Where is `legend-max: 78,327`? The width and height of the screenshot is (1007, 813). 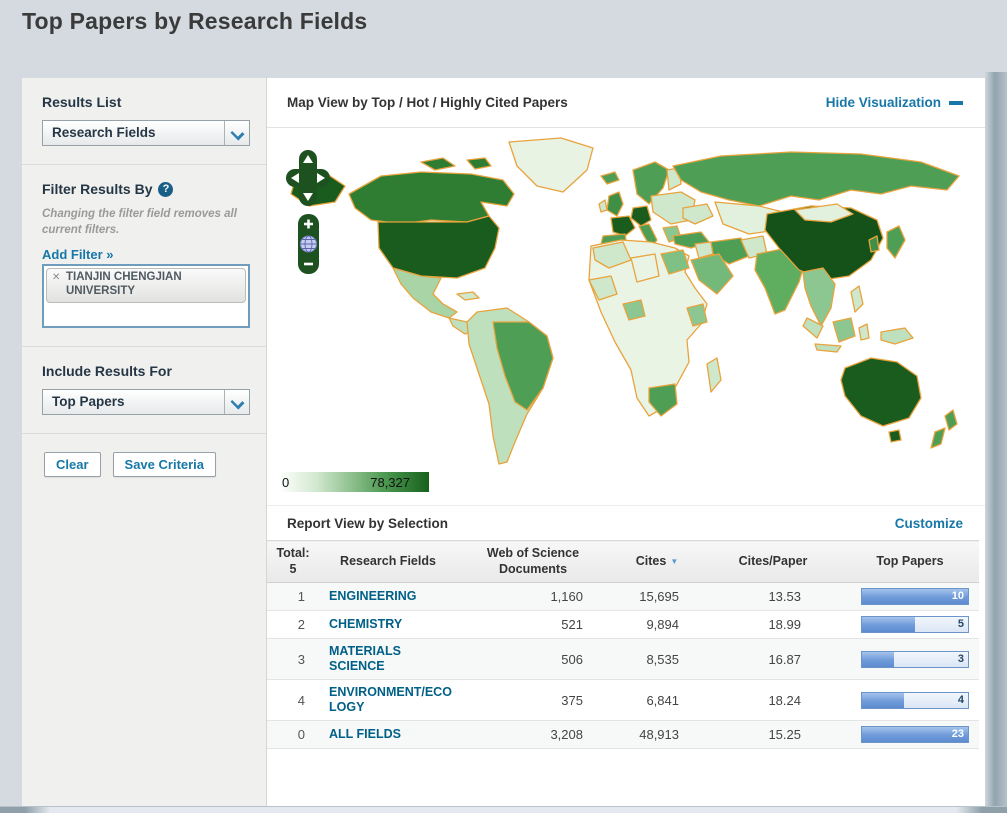
legend-max: 78,327 is located at coordinates (390, 482).